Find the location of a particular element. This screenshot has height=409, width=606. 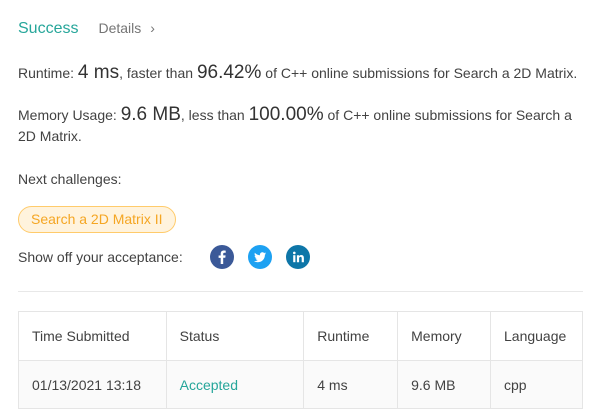

cell-time-submitted: 01/13/2021 13:18 is located at coordinates (92, 384).